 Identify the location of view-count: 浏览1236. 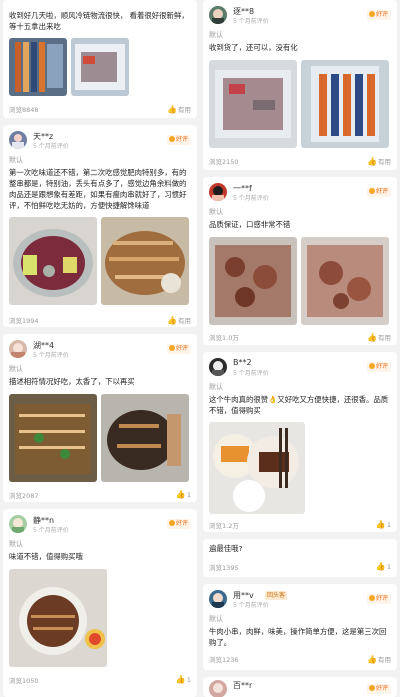
(224, 660).